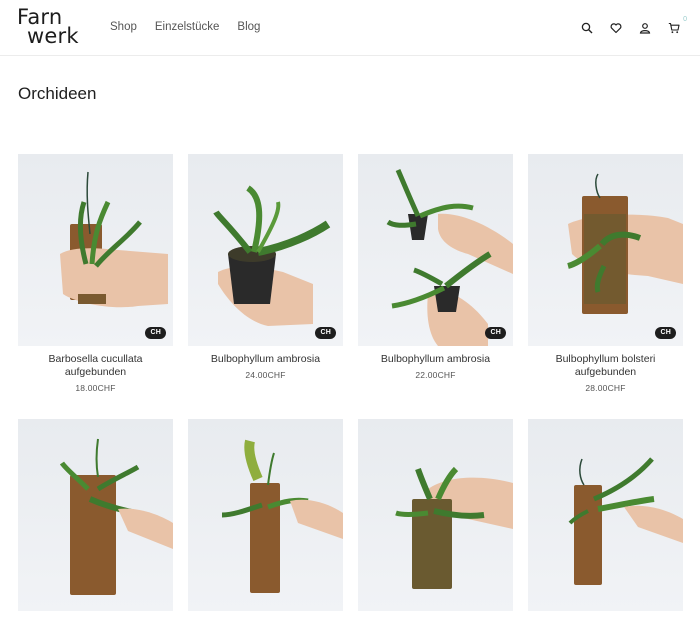  What do you see at coordinates (605, 388) in the screenshot?
I see `product-price: 28.00CHF` at bounding box center [605, 388].